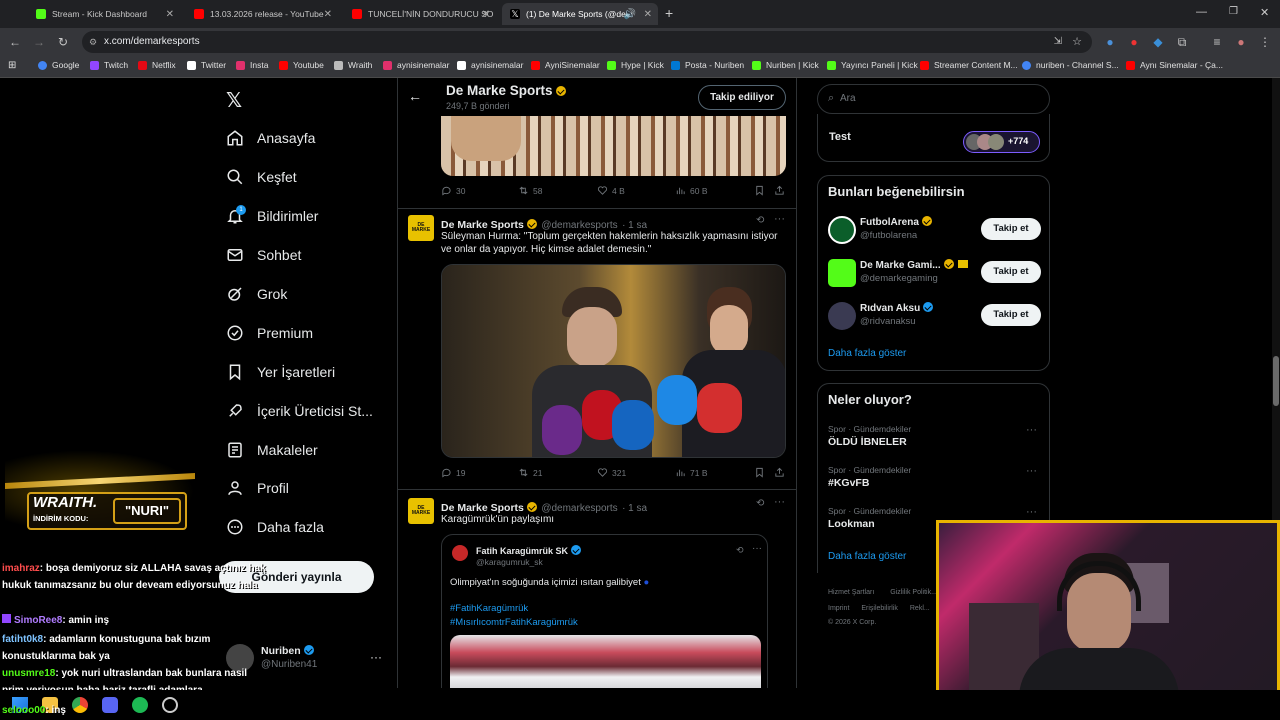  What do you see at coordinates (611, 190) in the screenshot?
I see `like-action: 4 B` at bounding box center [611, 190].